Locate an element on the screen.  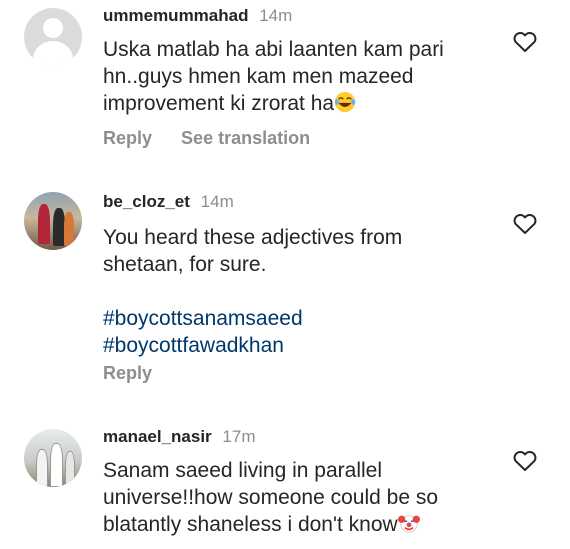
username: ummemummahad is located at coordinates (175, 15).